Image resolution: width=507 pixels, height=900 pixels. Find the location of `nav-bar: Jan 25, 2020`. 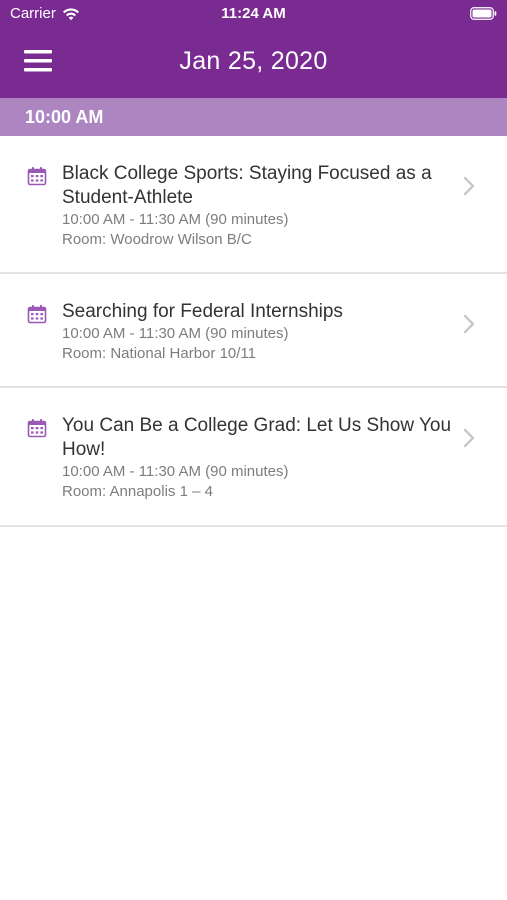

nav-bar: Jan 25, 2020 is located at coordinates (253, 63).